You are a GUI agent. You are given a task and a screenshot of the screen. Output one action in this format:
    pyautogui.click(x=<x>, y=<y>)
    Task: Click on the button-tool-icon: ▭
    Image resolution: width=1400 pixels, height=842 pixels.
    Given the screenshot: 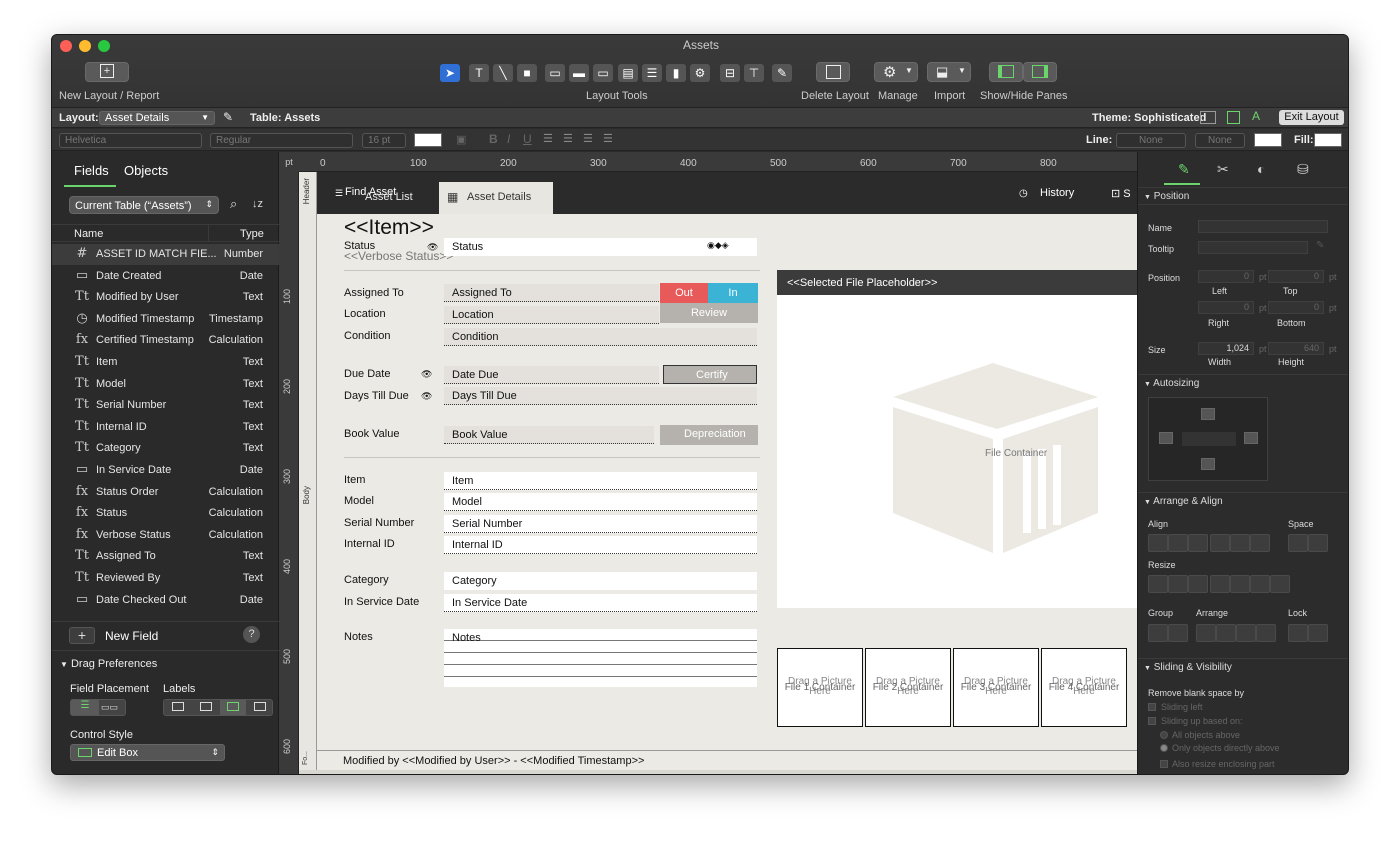 What is the action you would take?
    pyautogui.click(x=603, y=73)
    